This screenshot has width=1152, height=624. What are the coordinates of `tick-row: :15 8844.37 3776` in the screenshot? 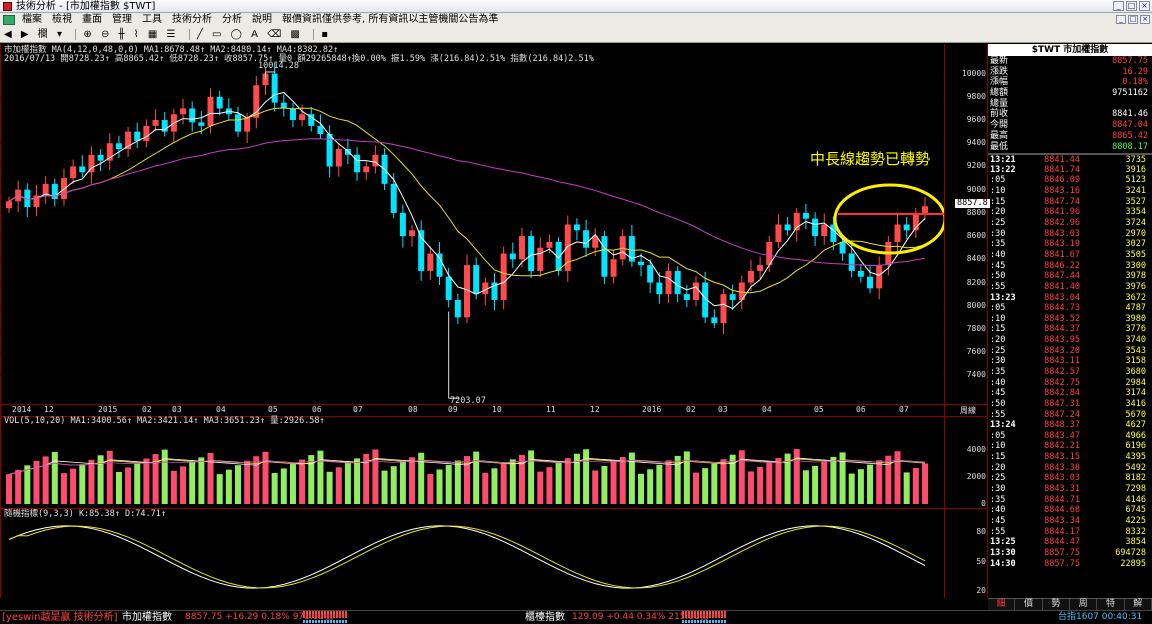 It's located at (1070, 329).